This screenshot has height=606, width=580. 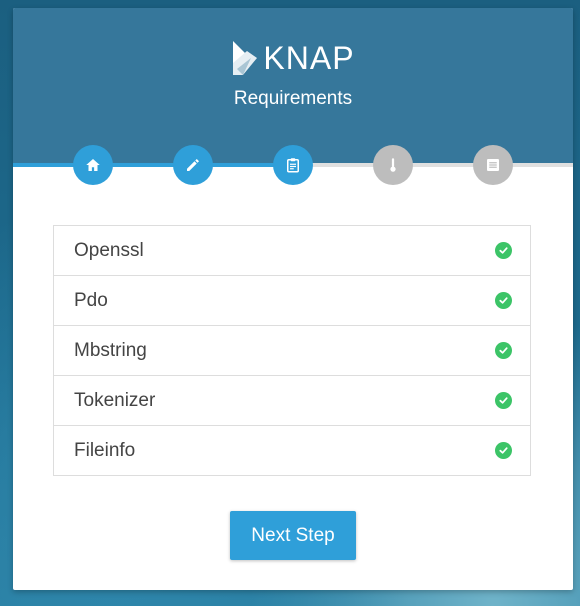 I want to click on home-icon, so click(x=93, y=165).